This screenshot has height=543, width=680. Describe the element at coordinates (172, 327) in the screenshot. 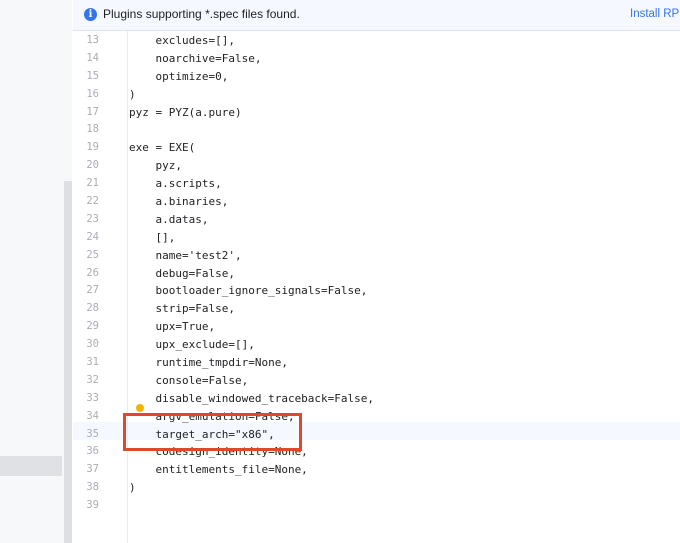

I see `line-text: upx=True,` at that location.